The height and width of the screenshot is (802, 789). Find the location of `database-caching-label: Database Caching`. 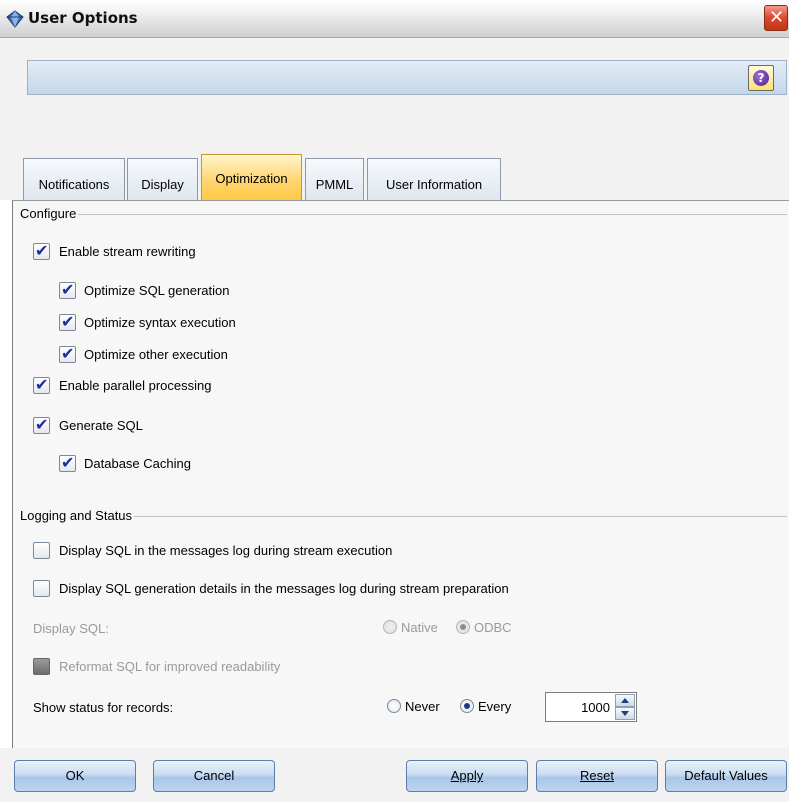

database-caching-label: Database Caching is located at coordinates (137, 463).